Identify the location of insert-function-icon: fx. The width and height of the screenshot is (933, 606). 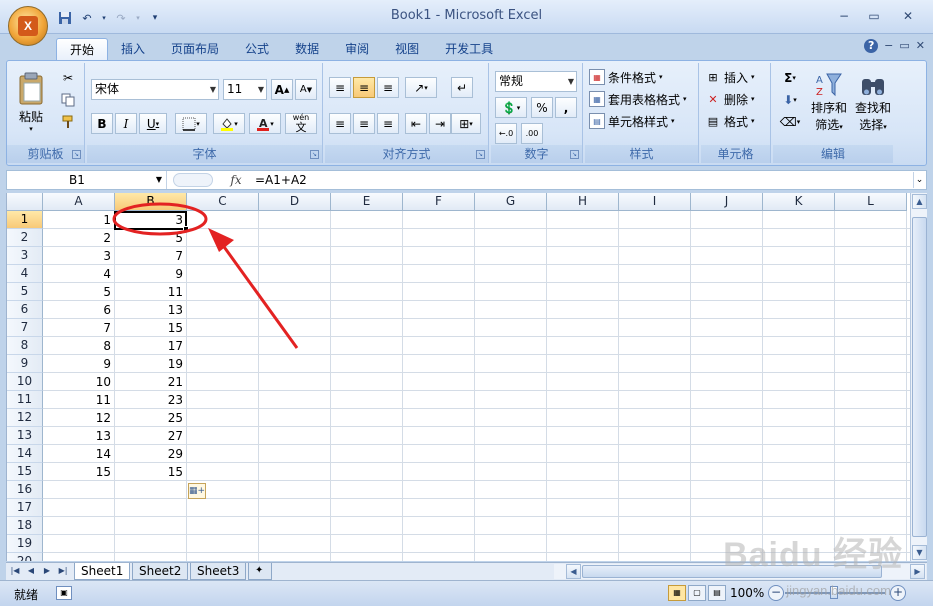
(236, 180).